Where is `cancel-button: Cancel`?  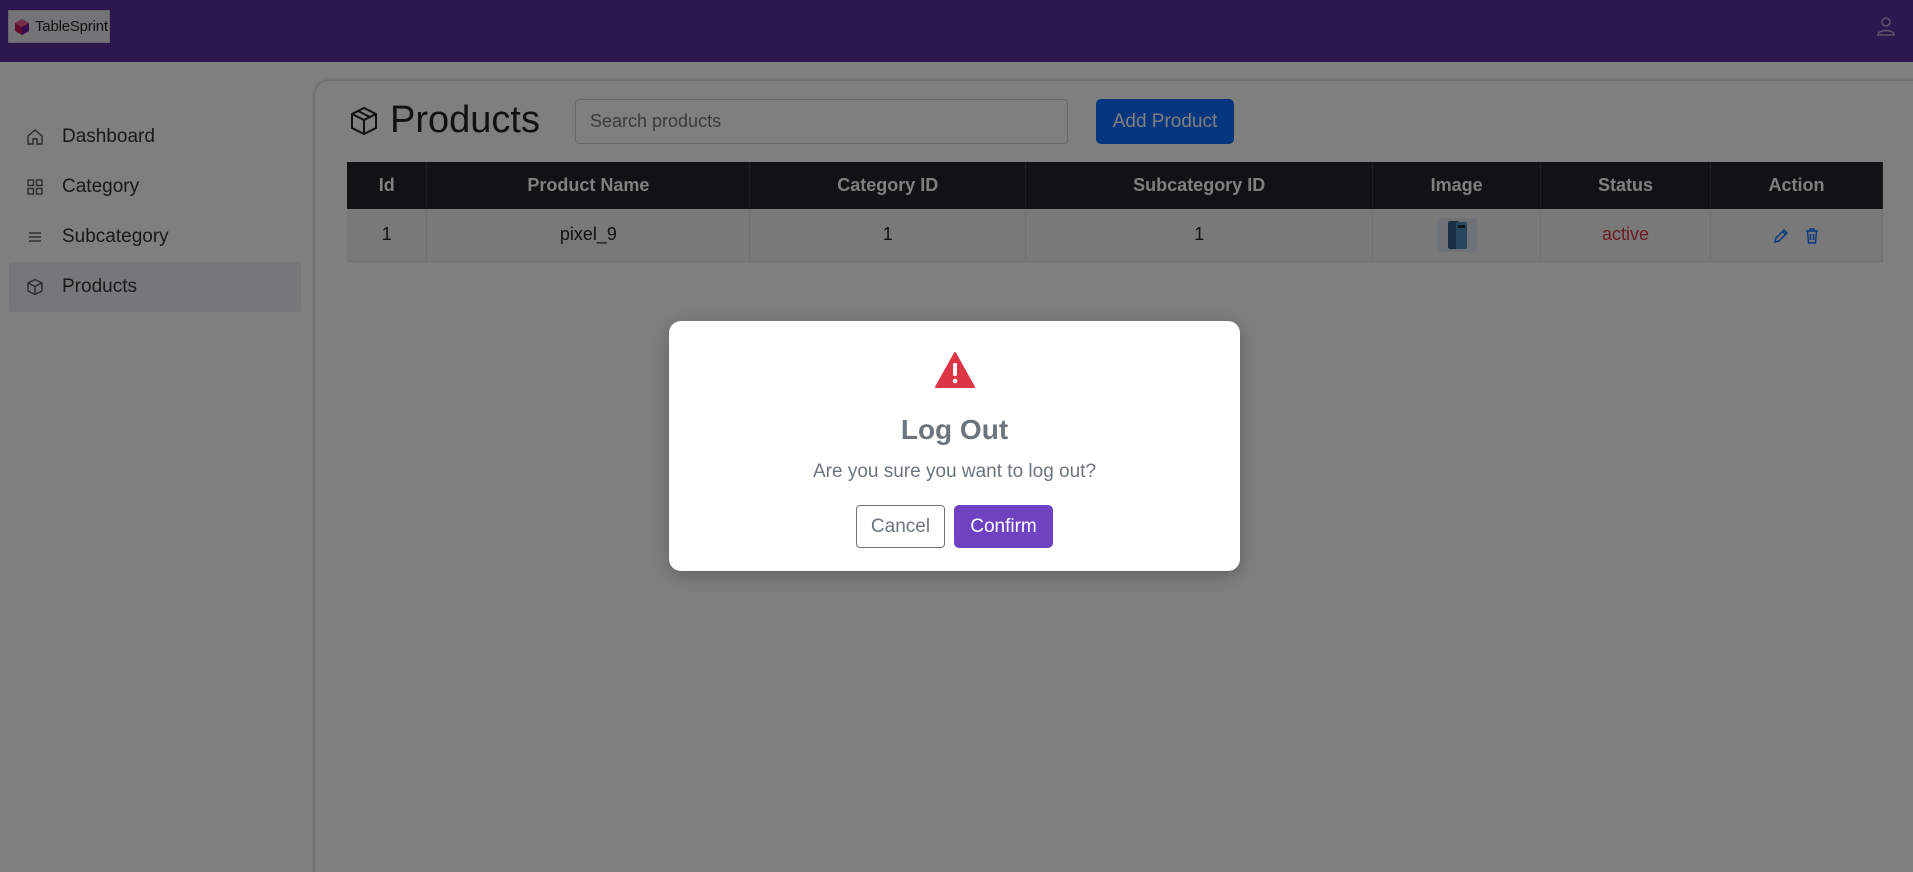 cancel-button: Cancel is located at coordinates (900, 526).